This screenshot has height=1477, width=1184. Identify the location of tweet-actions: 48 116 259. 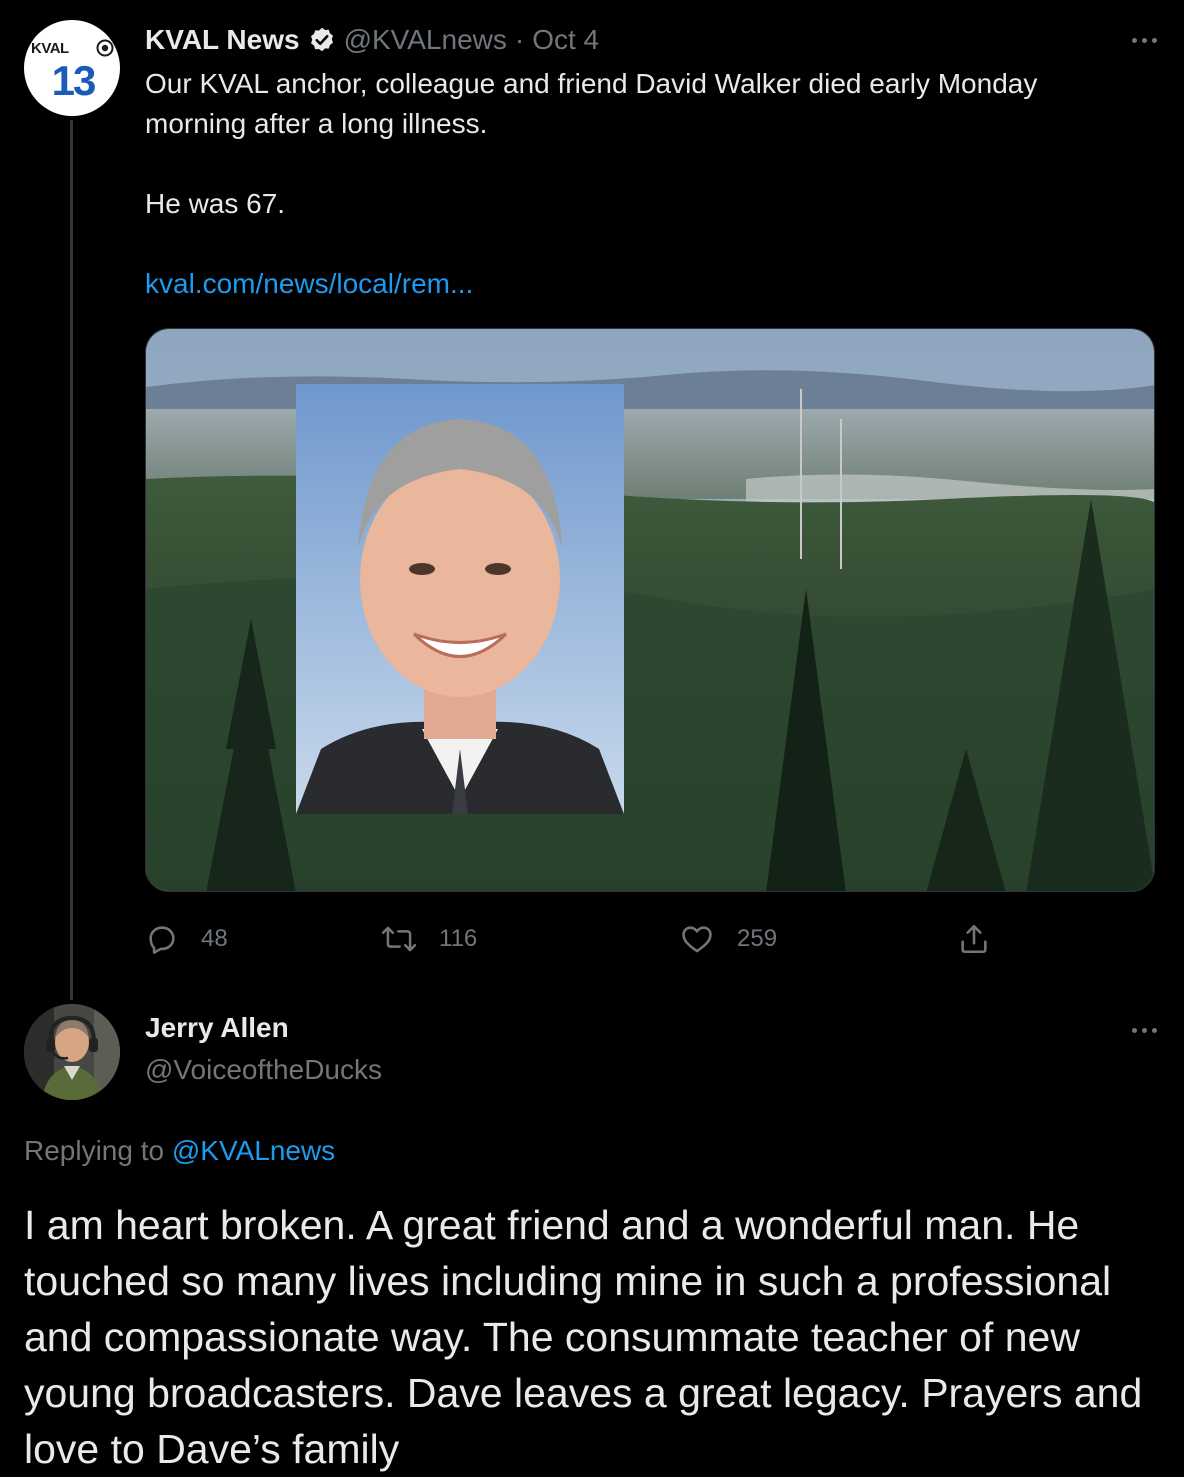
(575, 939).